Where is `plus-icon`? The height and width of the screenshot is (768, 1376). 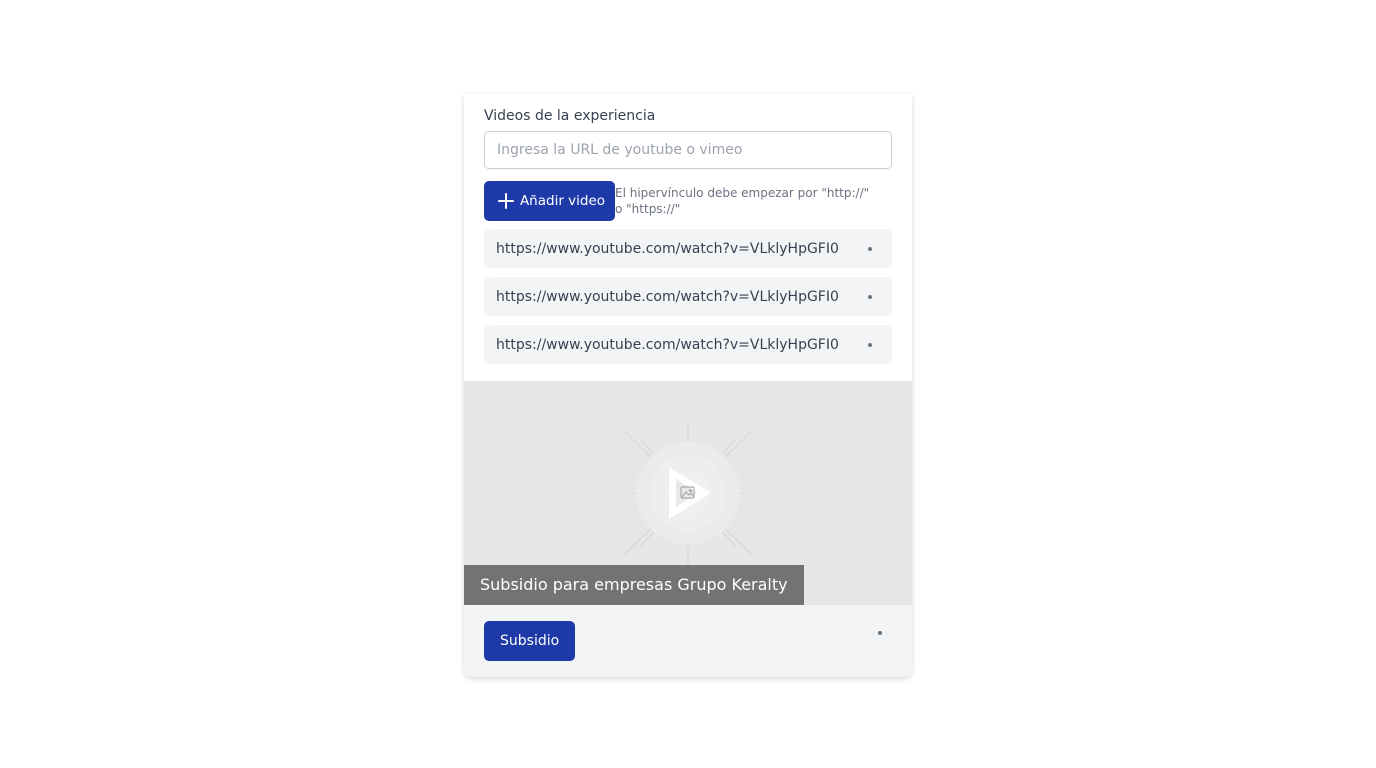
plus-icon is located at coordinates (506, 201).